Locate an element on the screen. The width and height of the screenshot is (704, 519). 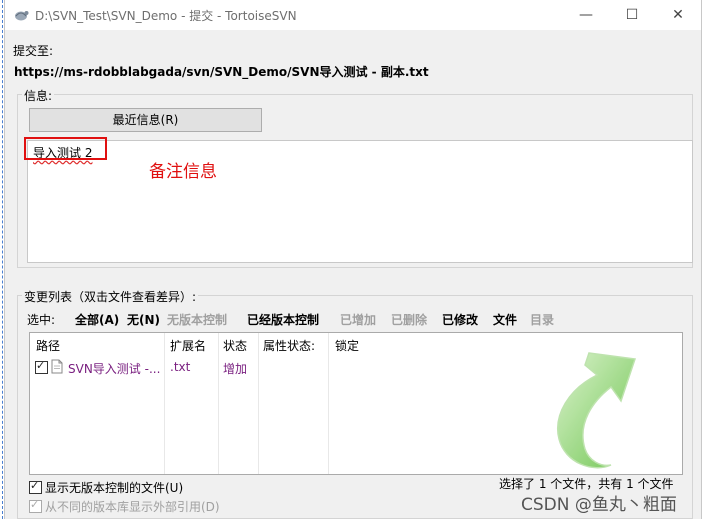
filter-deleted: 已删除 is located at coordinates (409, 319).